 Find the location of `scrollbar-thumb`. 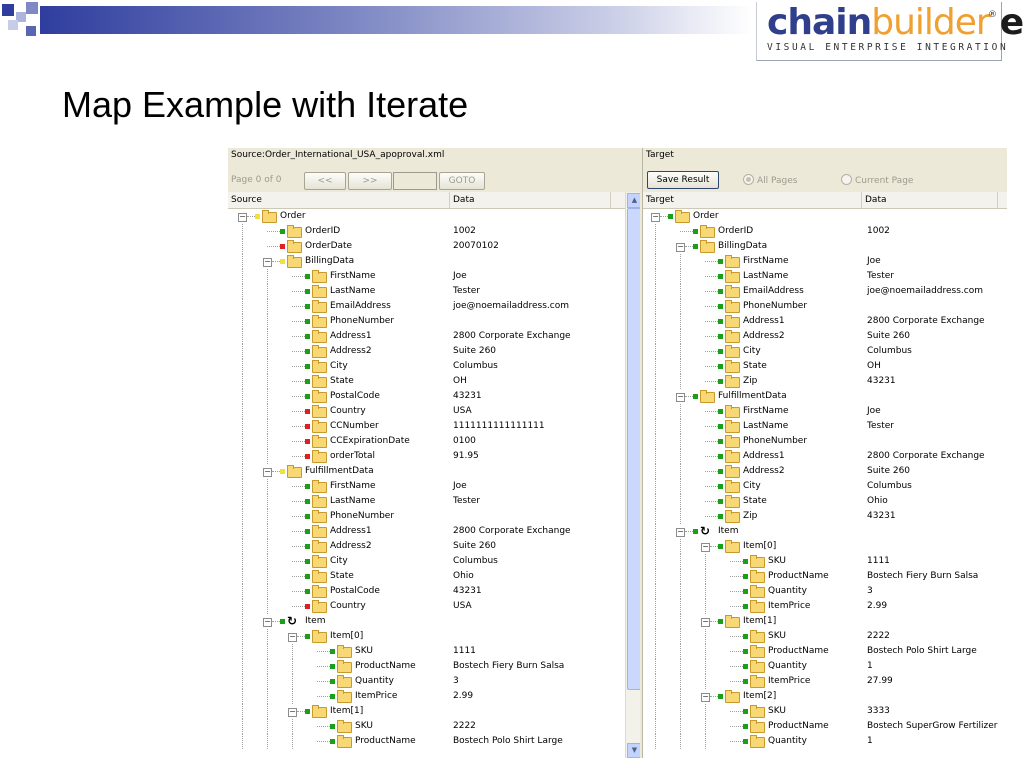

scrollbar-thumb is located at coordinates (633, 449).